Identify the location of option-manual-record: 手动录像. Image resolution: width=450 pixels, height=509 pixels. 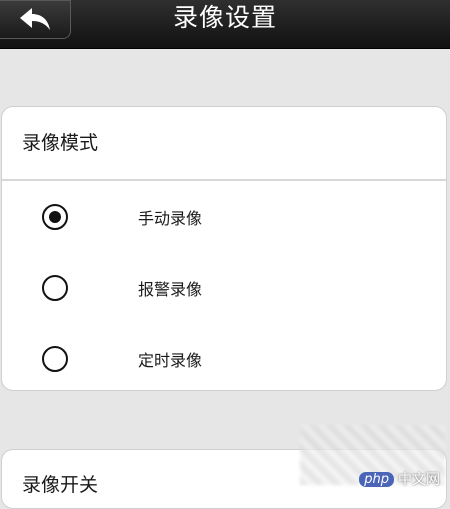
(224, 216).